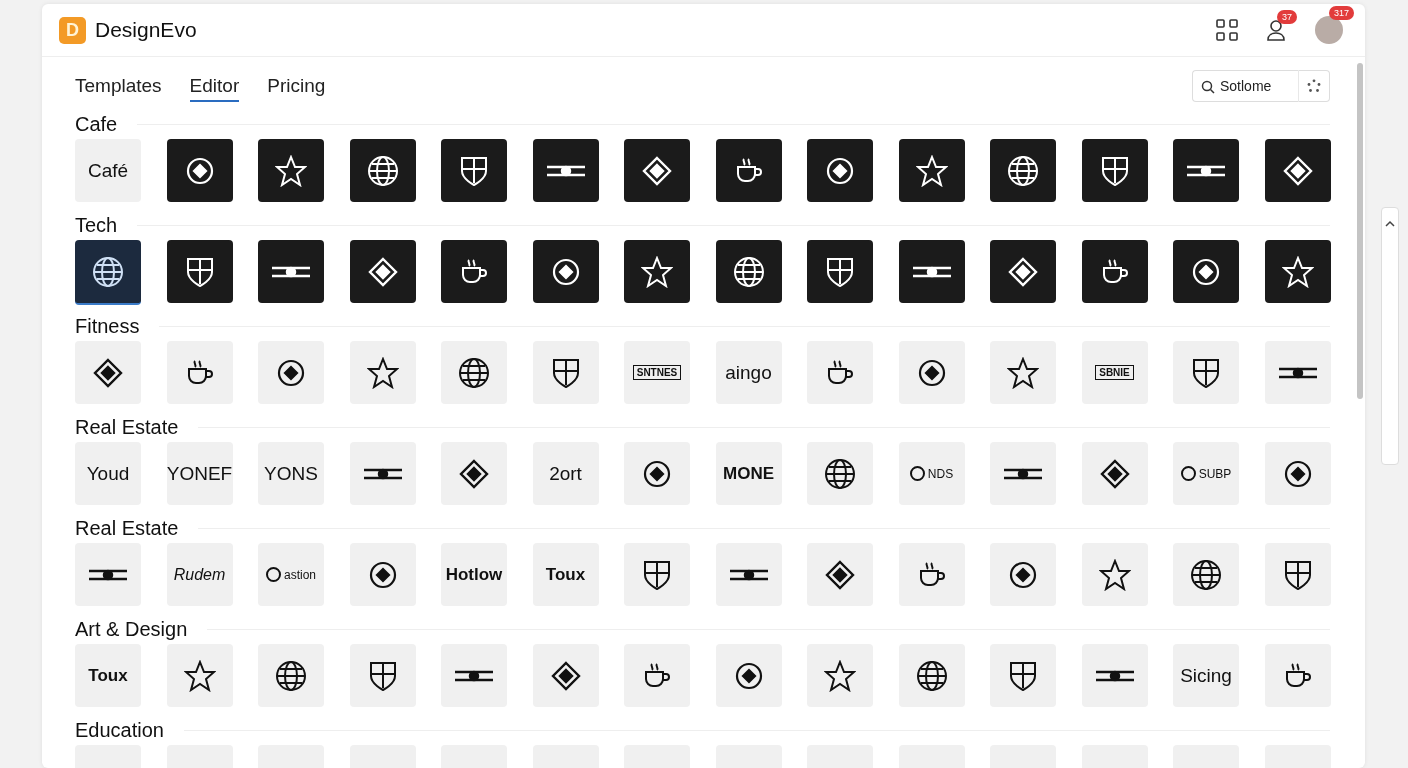 This screenshot has width=1408, height=768. I want to click on logo-template: 2ort, so click(565, 473).